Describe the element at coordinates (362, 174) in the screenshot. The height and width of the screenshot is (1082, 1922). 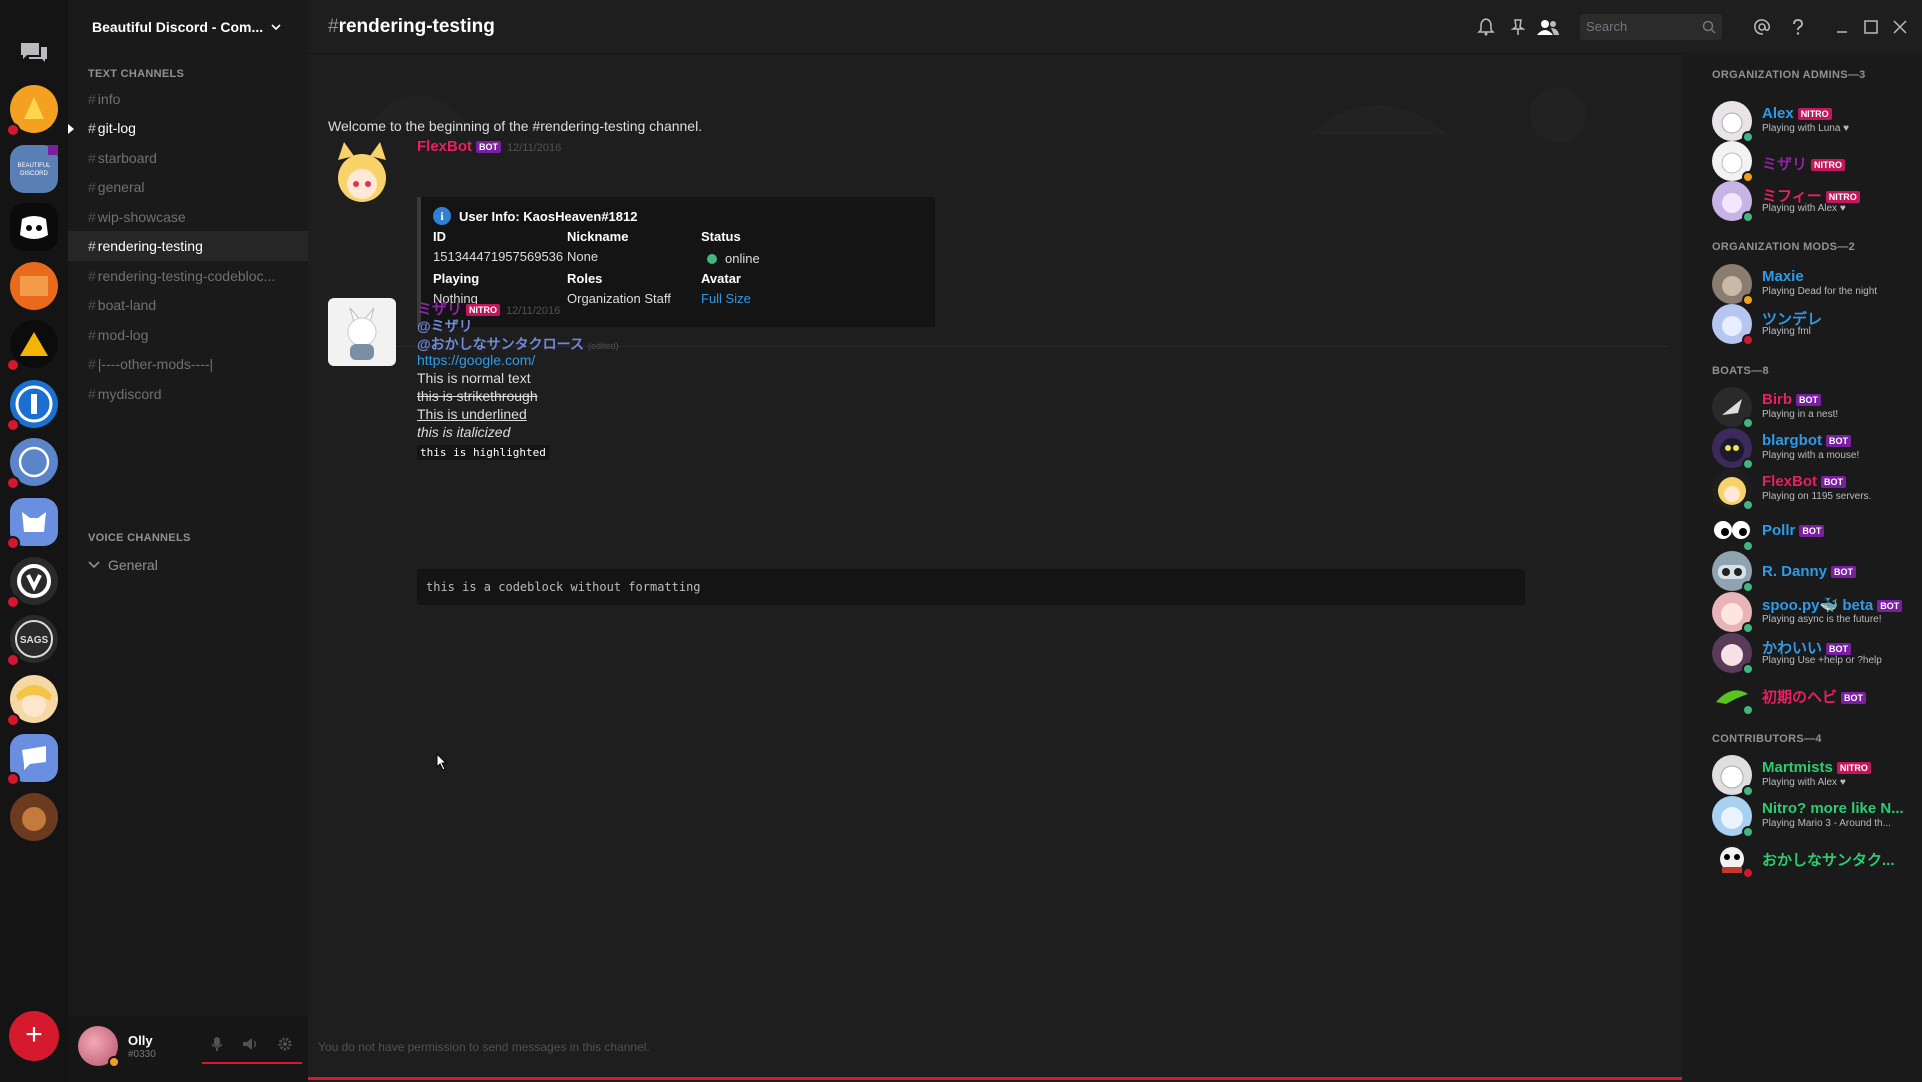
I see `avatar-flexbot` at that location.